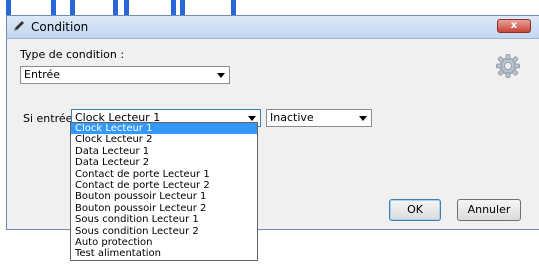 The image size is (539, 280). Describe the element at coordinates (319, 118) in the screenshot. I see `state-select: Inactive` at that location.